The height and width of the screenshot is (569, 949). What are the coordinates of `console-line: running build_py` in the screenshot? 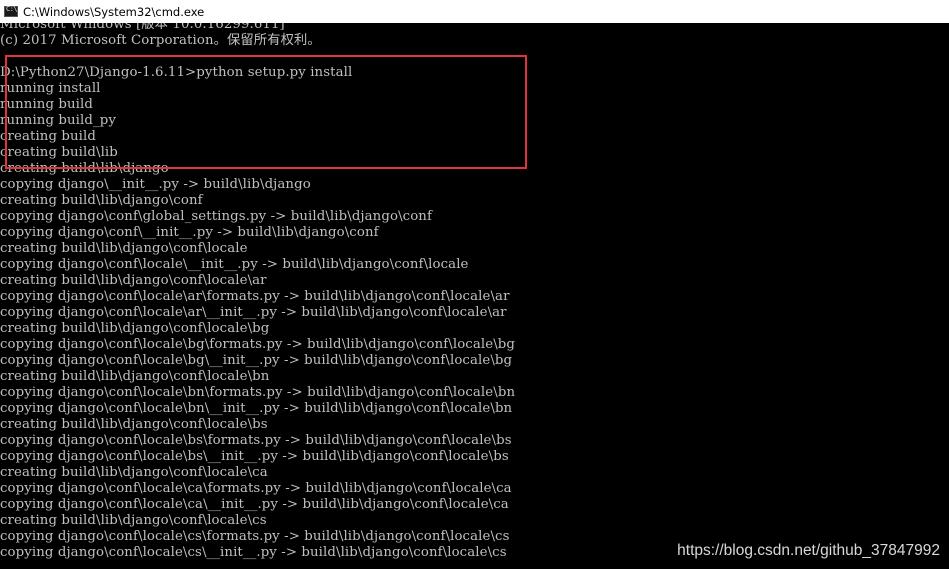 It's located at (58, 120).